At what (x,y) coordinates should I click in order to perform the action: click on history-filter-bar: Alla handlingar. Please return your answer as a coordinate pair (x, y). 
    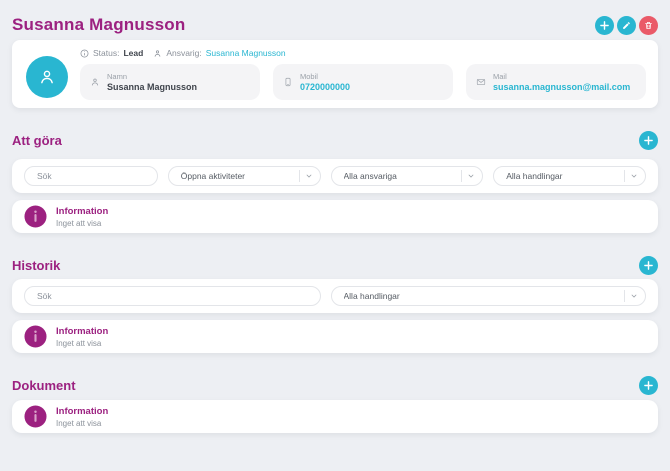
    Looking at the image, I should click on (335, 296).